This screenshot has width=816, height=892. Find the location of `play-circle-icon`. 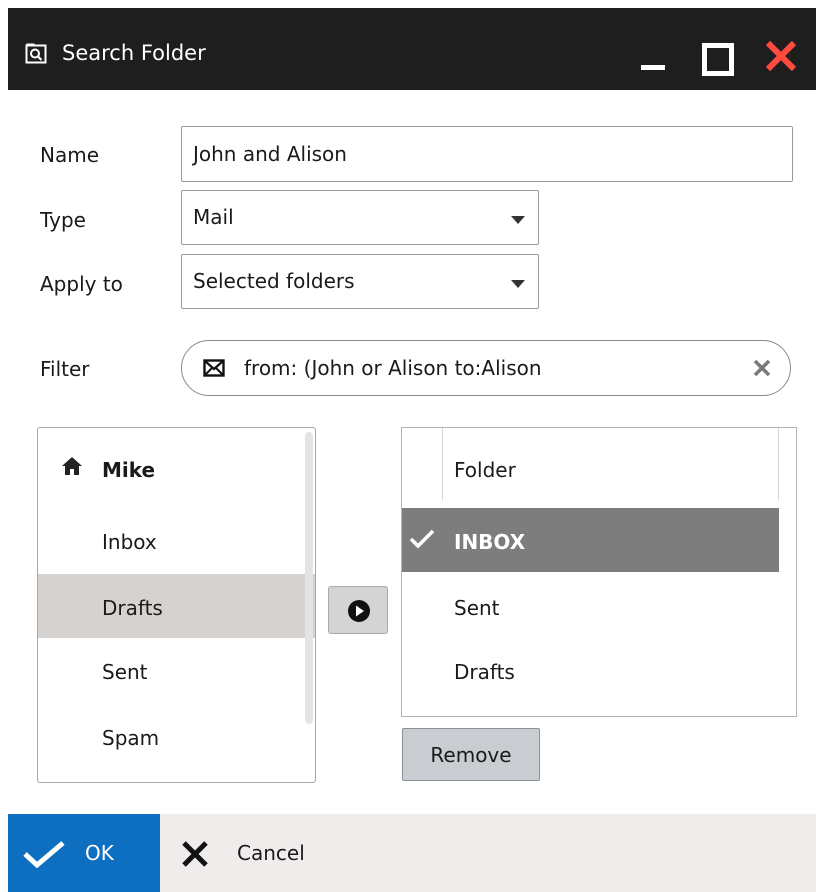

play-circle-icon is located at coordinates (359, 611).